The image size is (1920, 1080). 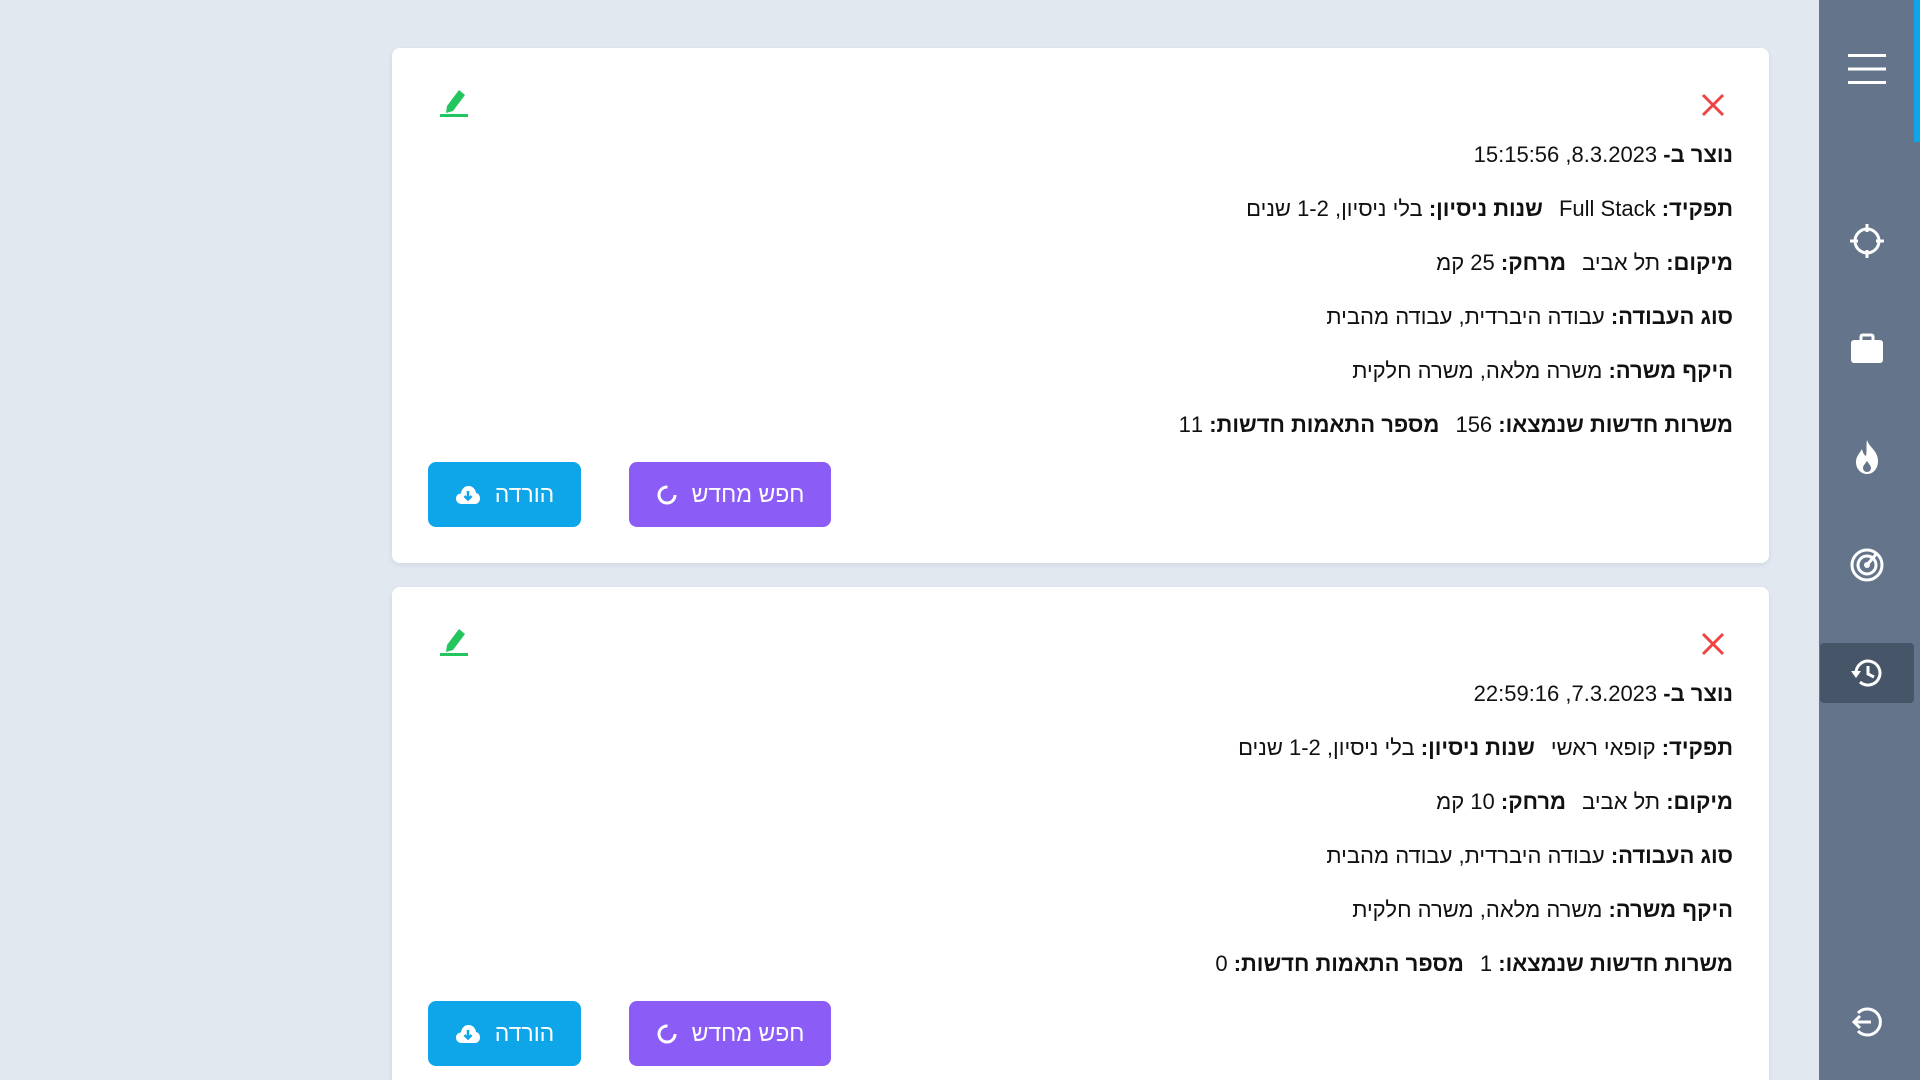 I want to click on sidebar-item-radar, so click(x=1867, y=565).